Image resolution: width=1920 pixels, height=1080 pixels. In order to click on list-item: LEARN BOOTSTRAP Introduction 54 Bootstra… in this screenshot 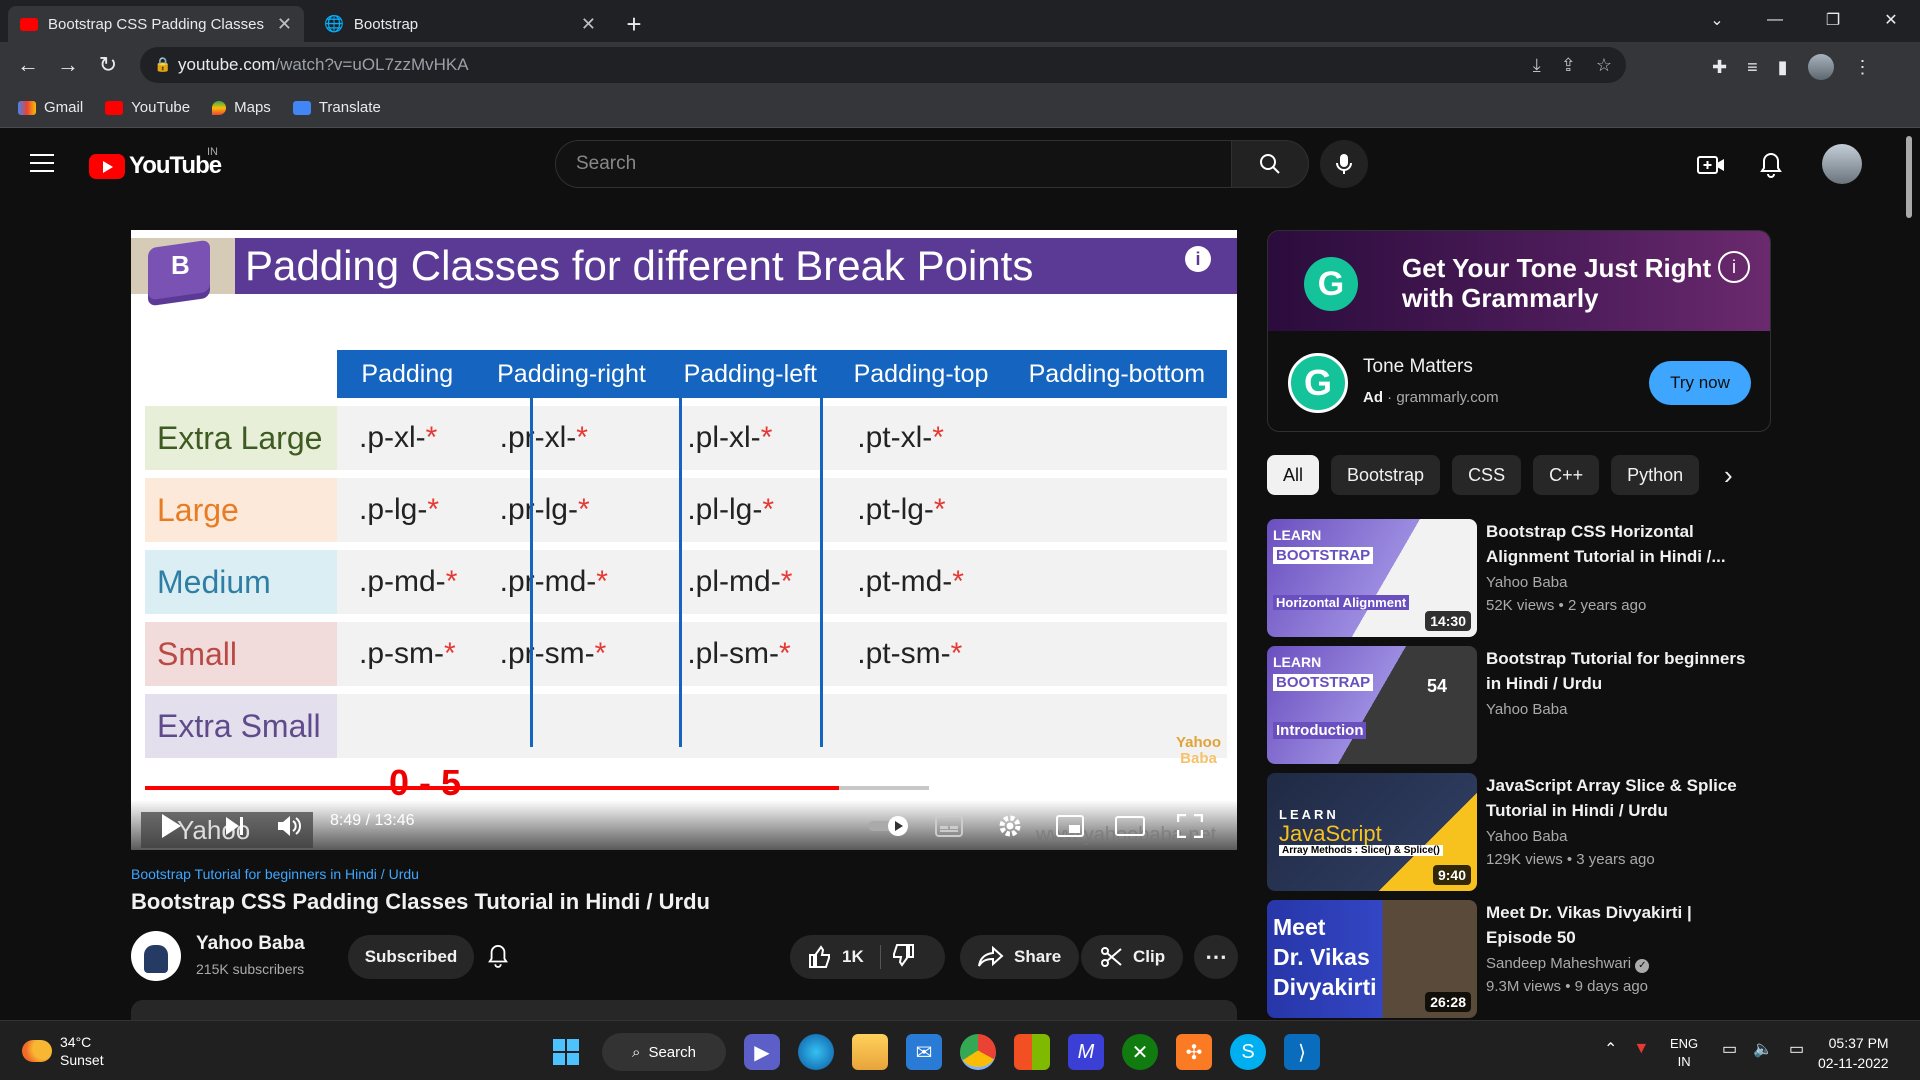, I will do `click(1519, 705)`.